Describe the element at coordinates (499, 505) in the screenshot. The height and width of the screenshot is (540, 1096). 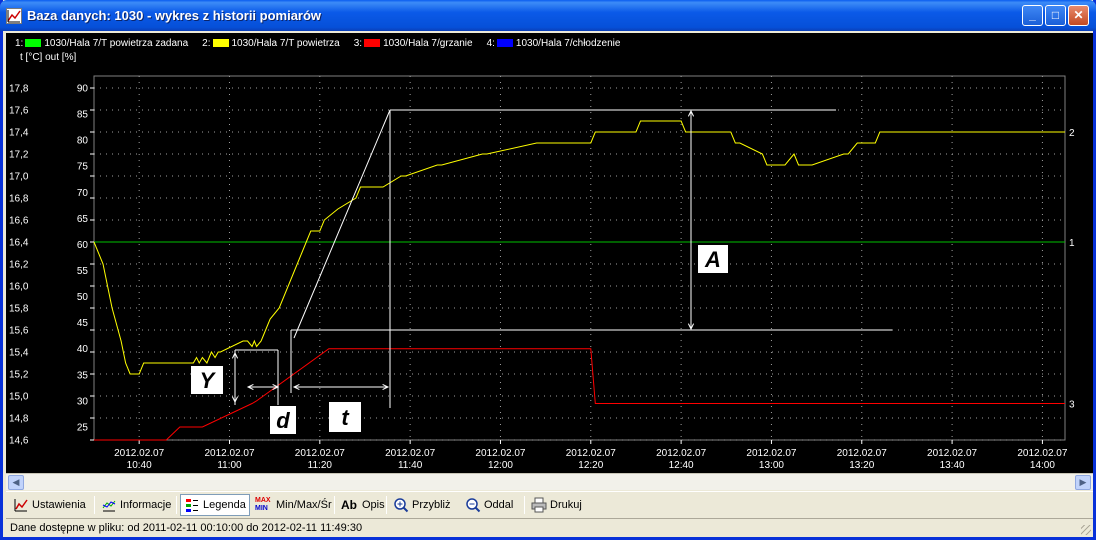
I see `toolbar-button-label: Oddal` at that location.